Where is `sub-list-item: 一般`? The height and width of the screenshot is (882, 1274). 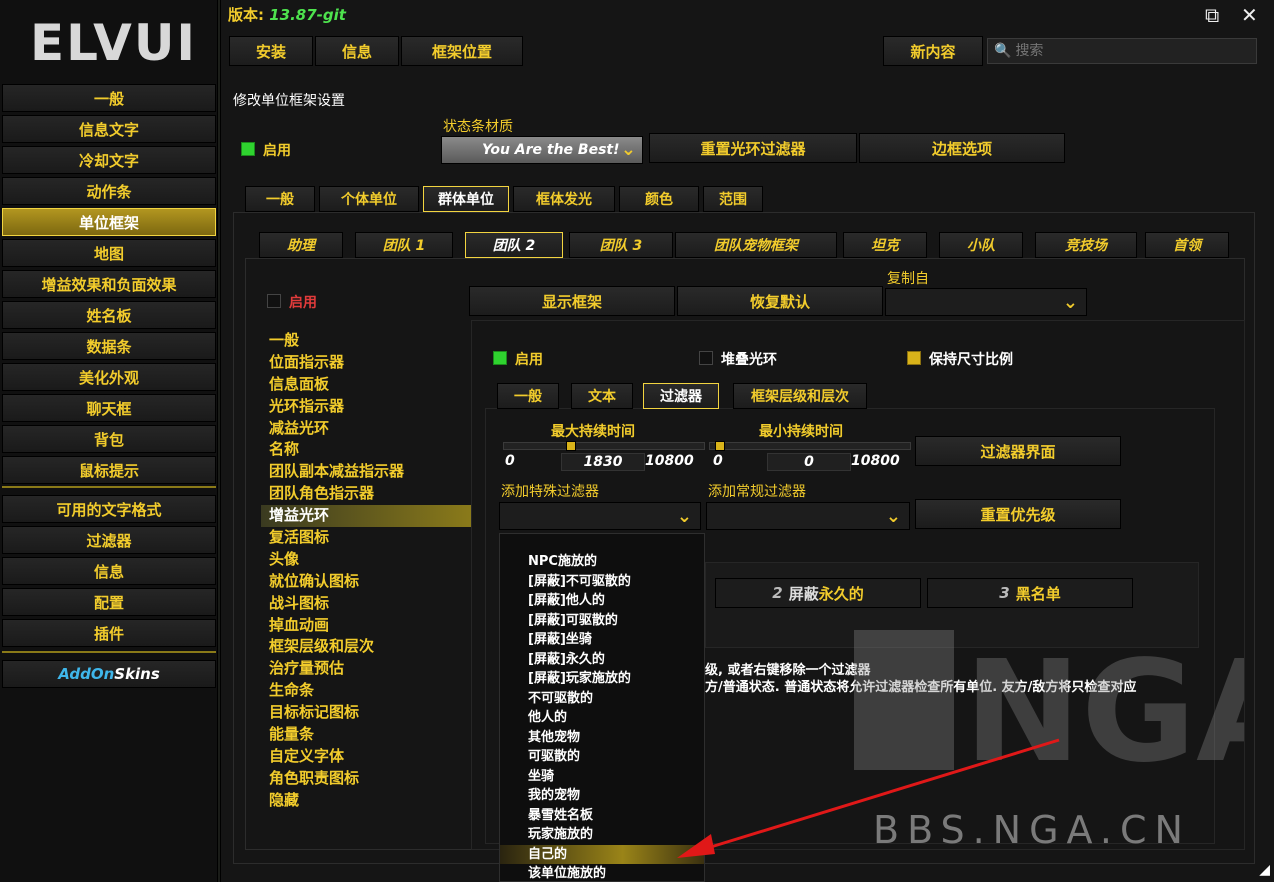
sub-list-item: 一般 is located at coordinates (366, 341).